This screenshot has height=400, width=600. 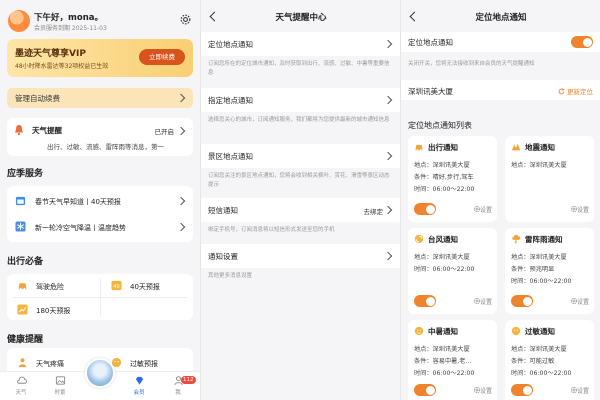 What do you see at coordinates (582, 42) in the screenshot?
I see `location-notice-toggle` at bounding box center [582, 42].